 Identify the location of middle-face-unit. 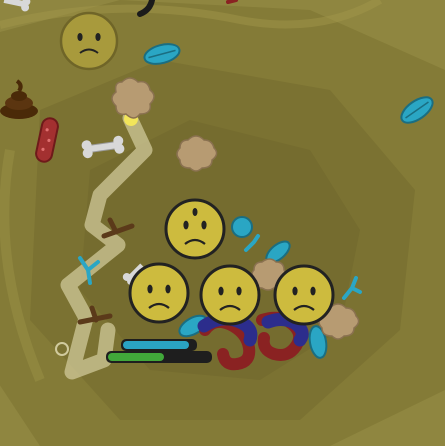
(230, 295).